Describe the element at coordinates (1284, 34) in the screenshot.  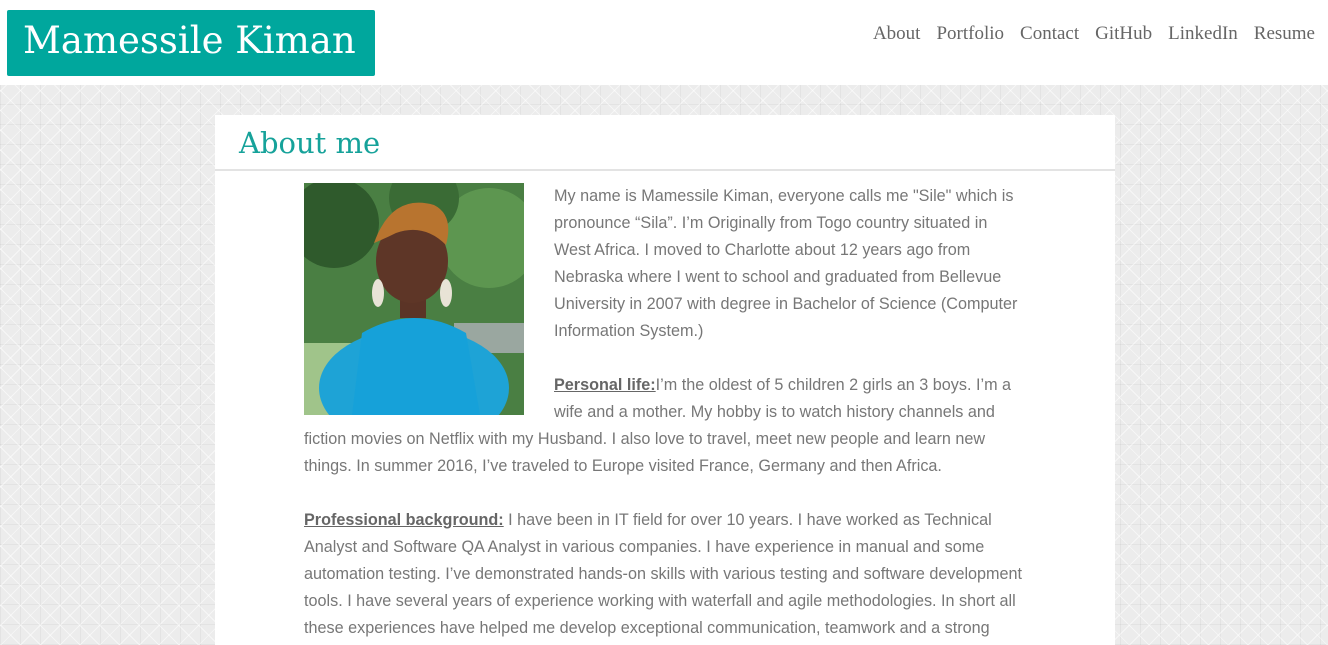
I see `nav-resume: Resume` at that location.